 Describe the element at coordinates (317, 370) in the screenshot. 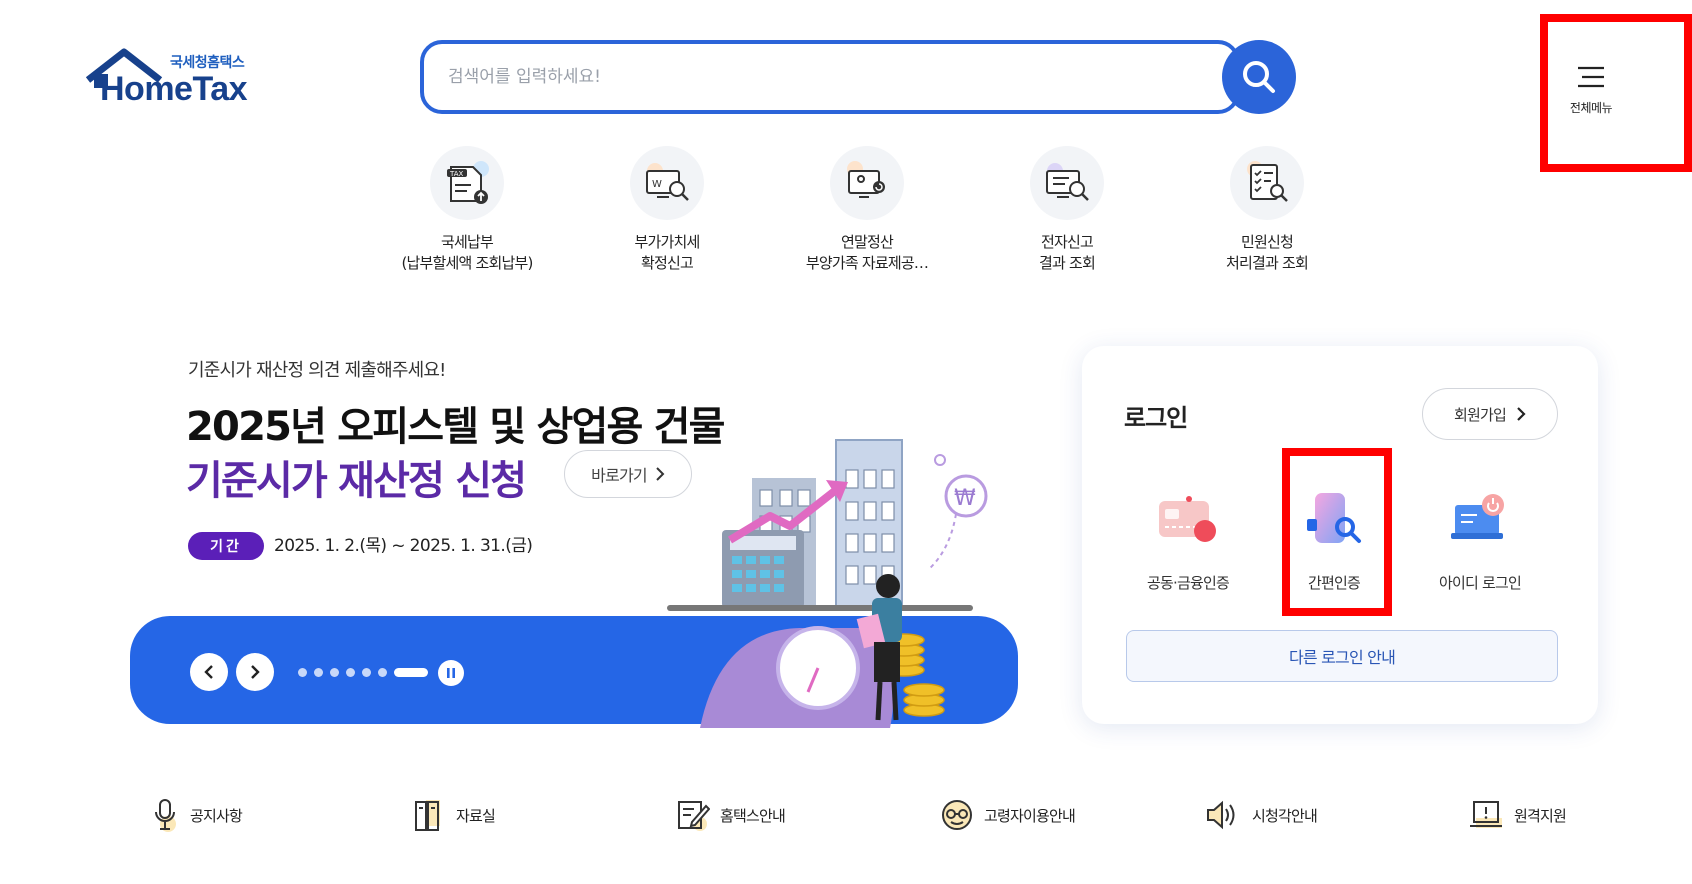

I see `banner-subtitle: 기준시가 재산정 의견 제출해주세요!` at that location.